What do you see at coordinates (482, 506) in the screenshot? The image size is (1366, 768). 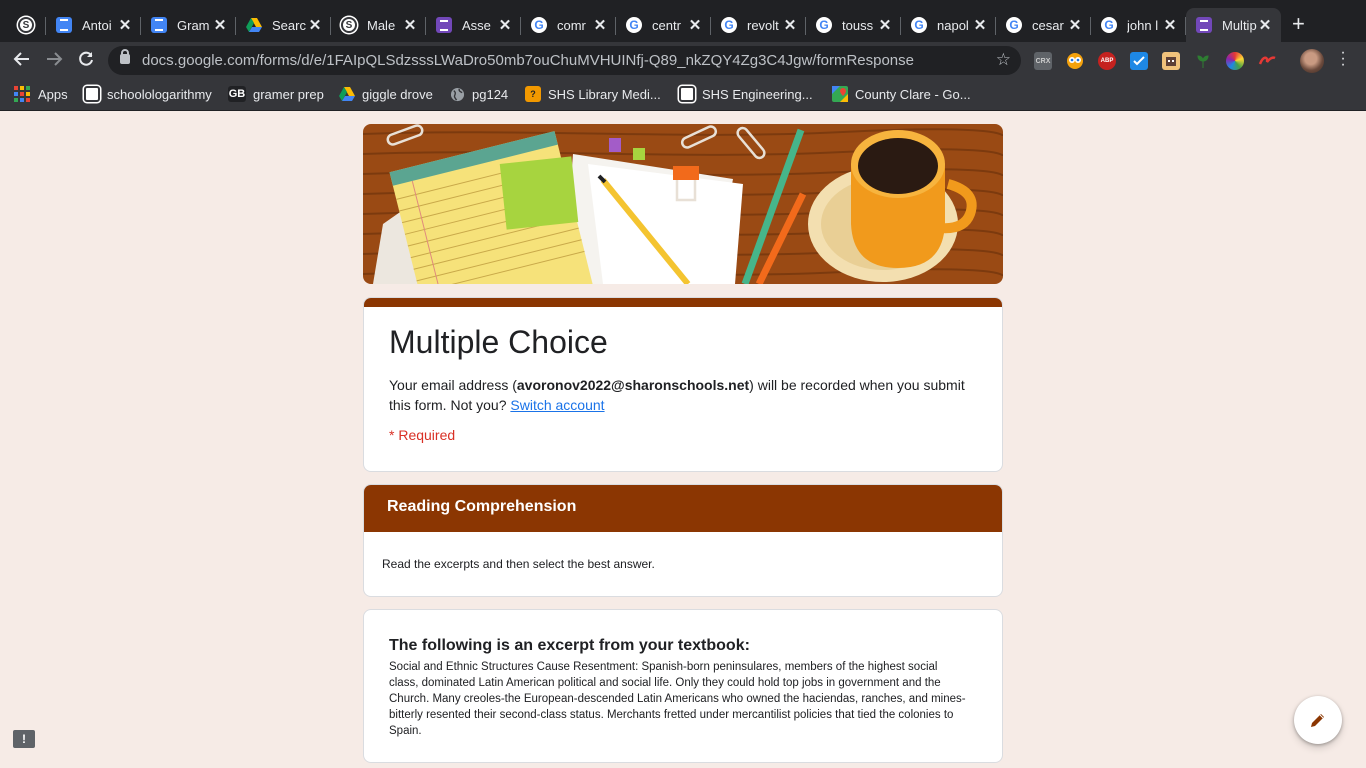 I see `section-title: Reading Comprehension` at bounding box center [482, 506].